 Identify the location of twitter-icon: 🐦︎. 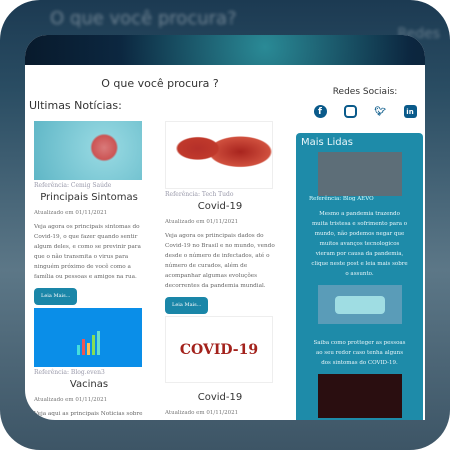
(380, 111).